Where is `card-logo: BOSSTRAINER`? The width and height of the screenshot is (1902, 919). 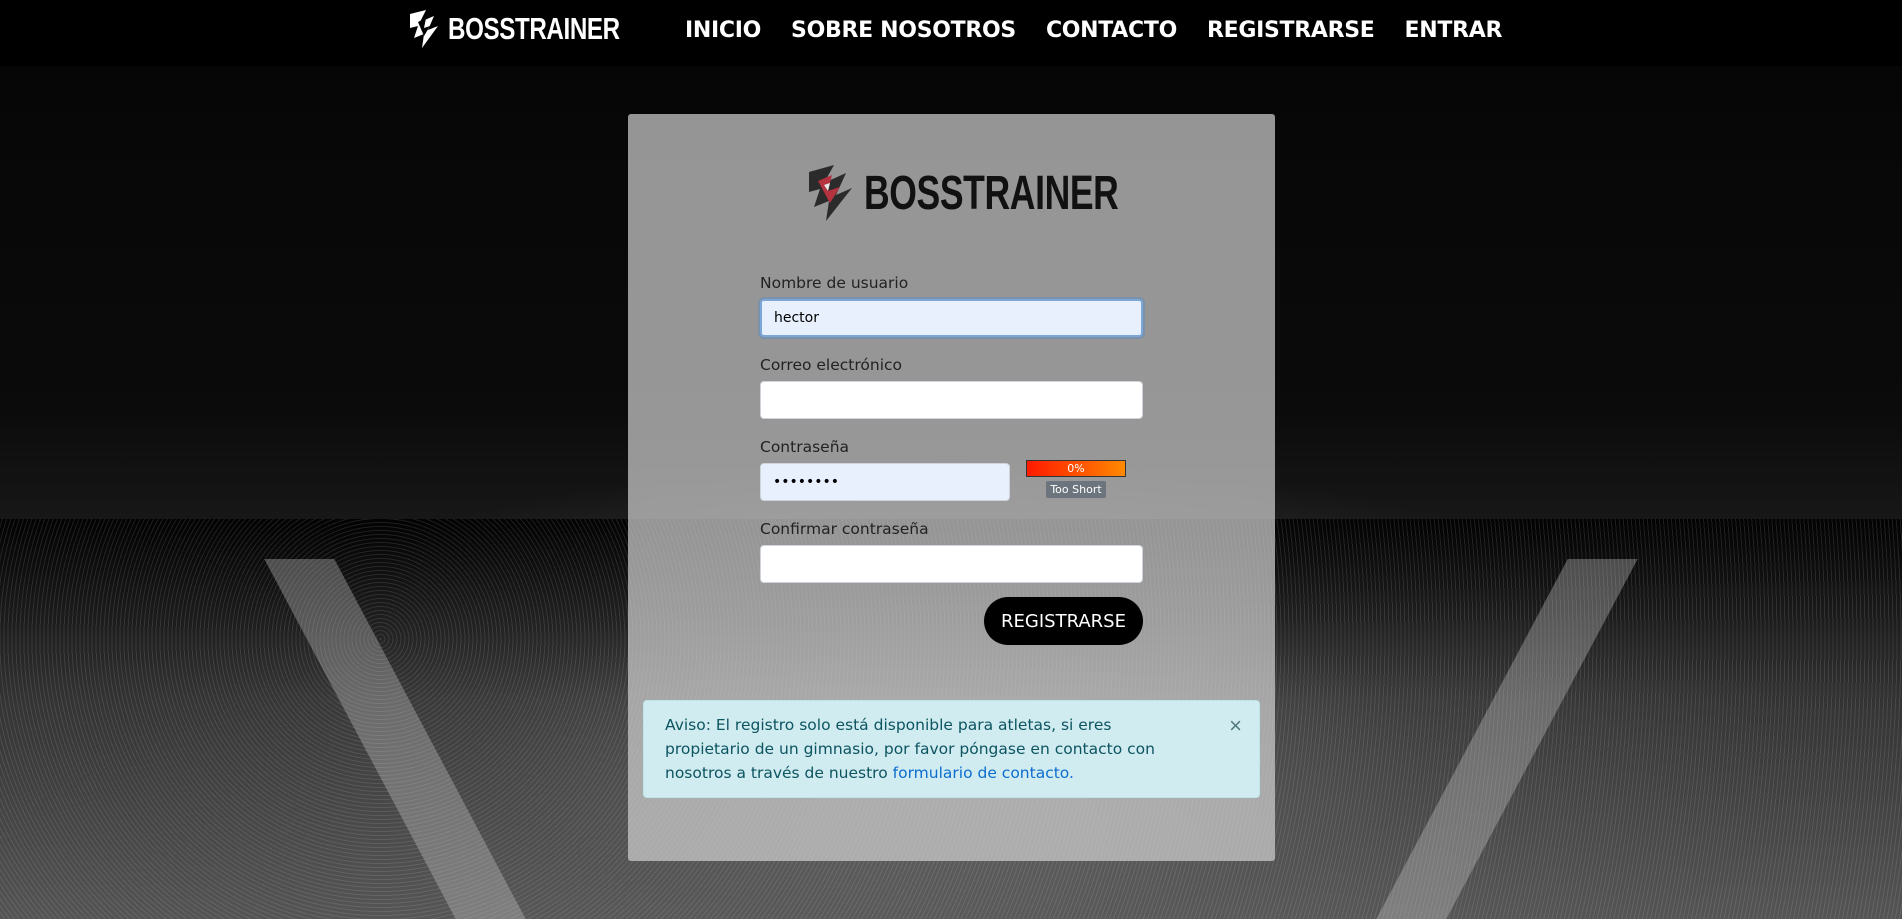 card-logo: BOSSTRAINER is located at coordinates (1007, 193).